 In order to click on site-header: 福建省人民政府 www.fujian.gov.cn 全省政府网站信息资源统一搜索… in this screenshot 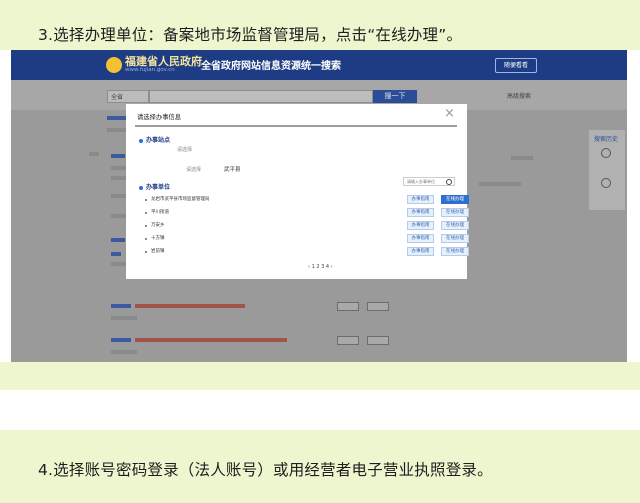, I will do `click(319, 65)`.